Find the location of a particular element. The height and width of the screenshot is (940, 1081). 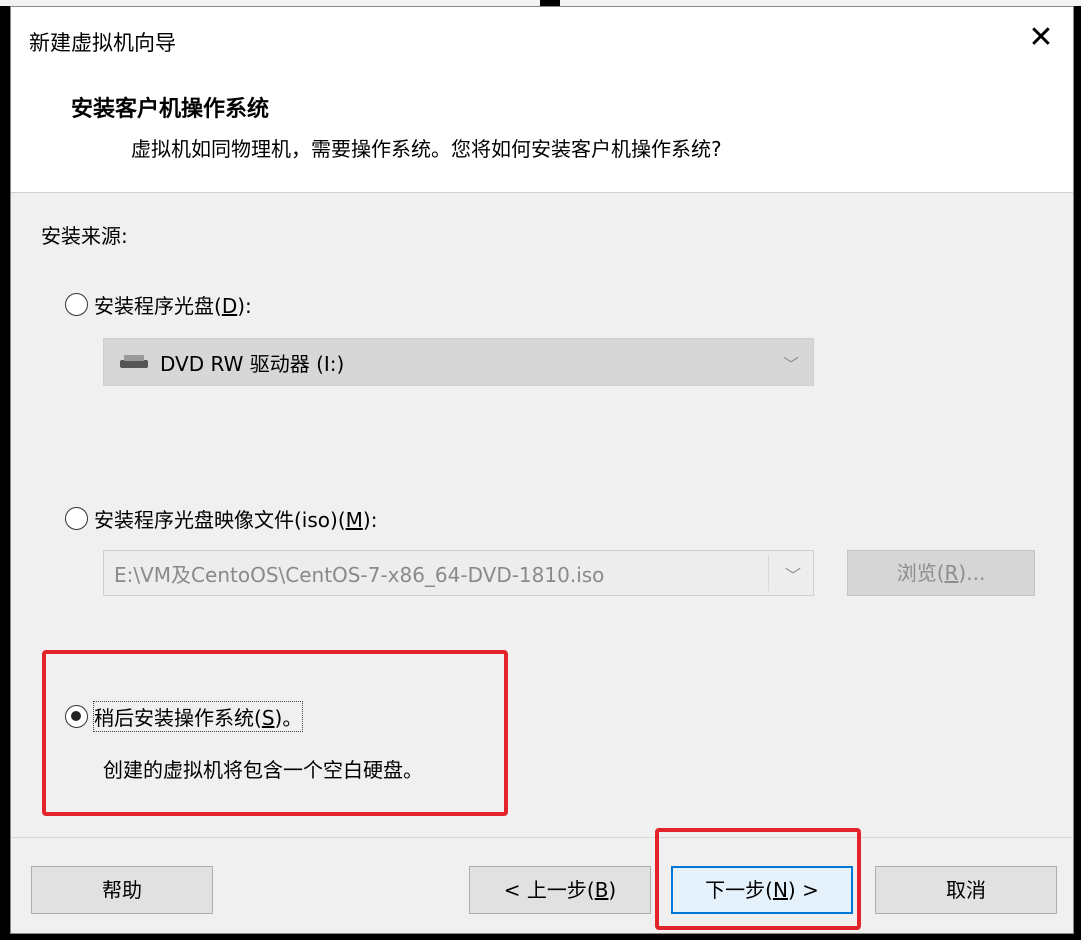

title-bar: 新建虚拟机向导 ✕ is located at coordinates (542, 38).